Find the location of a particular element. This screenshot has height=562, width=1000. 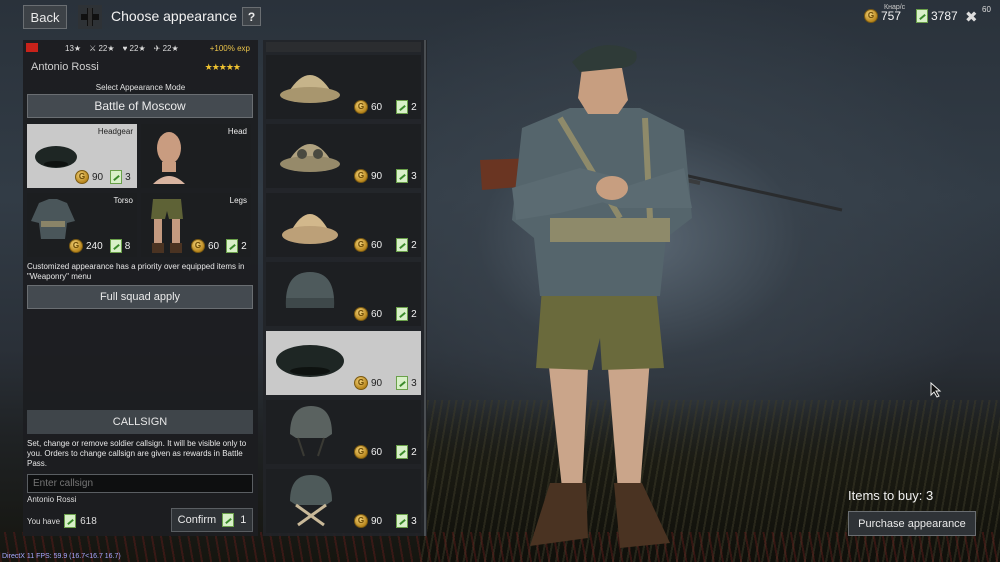

mouse-cursor-icon is located at coordinates (936, 390).